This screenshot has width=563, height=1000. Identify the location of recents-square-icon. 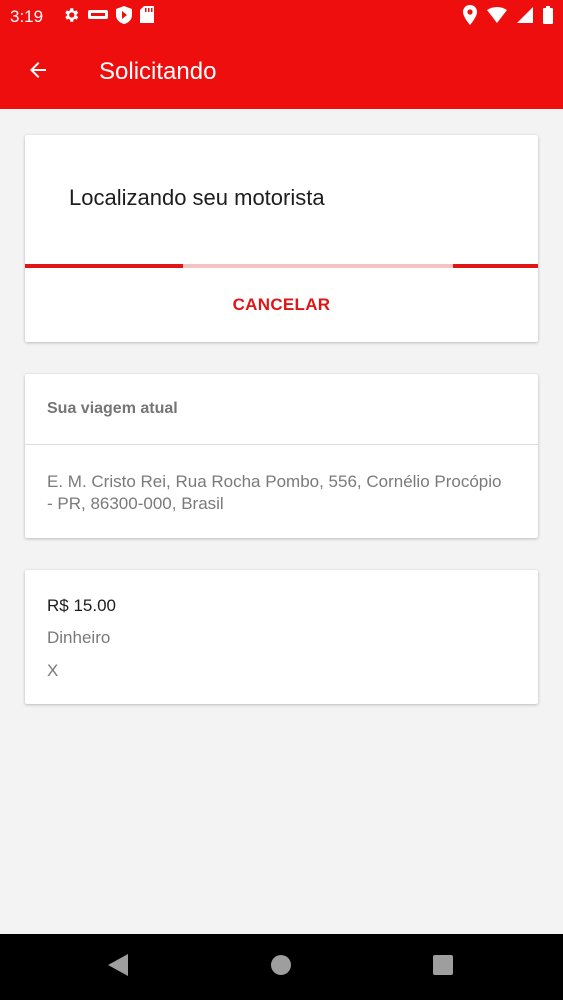
(443, 967).